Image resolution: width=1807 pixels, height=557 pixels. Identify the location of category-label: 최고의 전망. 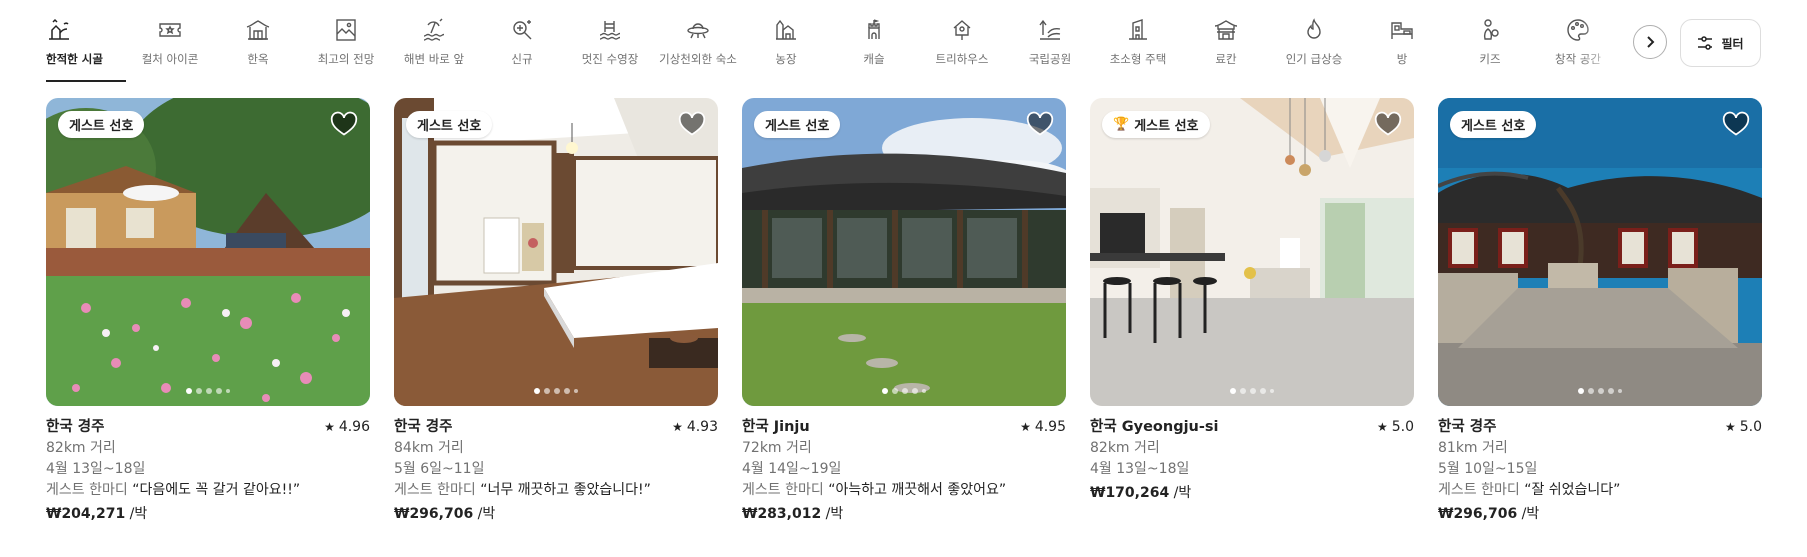
(346, 59).